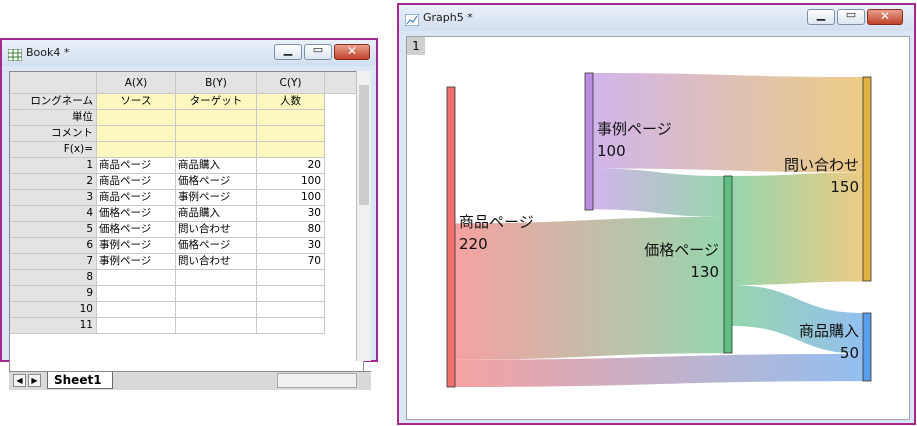  Describe the element at coordinates (34, 380) in the screenshot. I see `tab-next-button: ▶` at that location.